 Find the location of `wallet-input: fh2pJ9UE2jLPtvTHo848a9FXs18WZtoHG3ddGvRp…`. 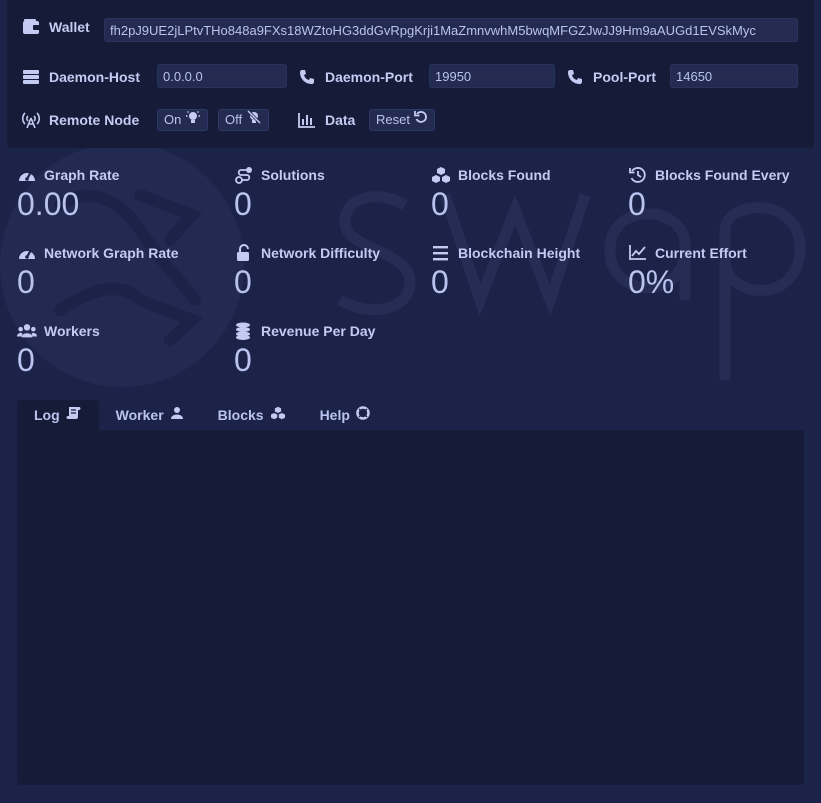

wallet-input: fh2pJ9UE2jLPtvTHo848a9FXs18WZtoHG3ddGvRp… is located at coordinates (451, 30).